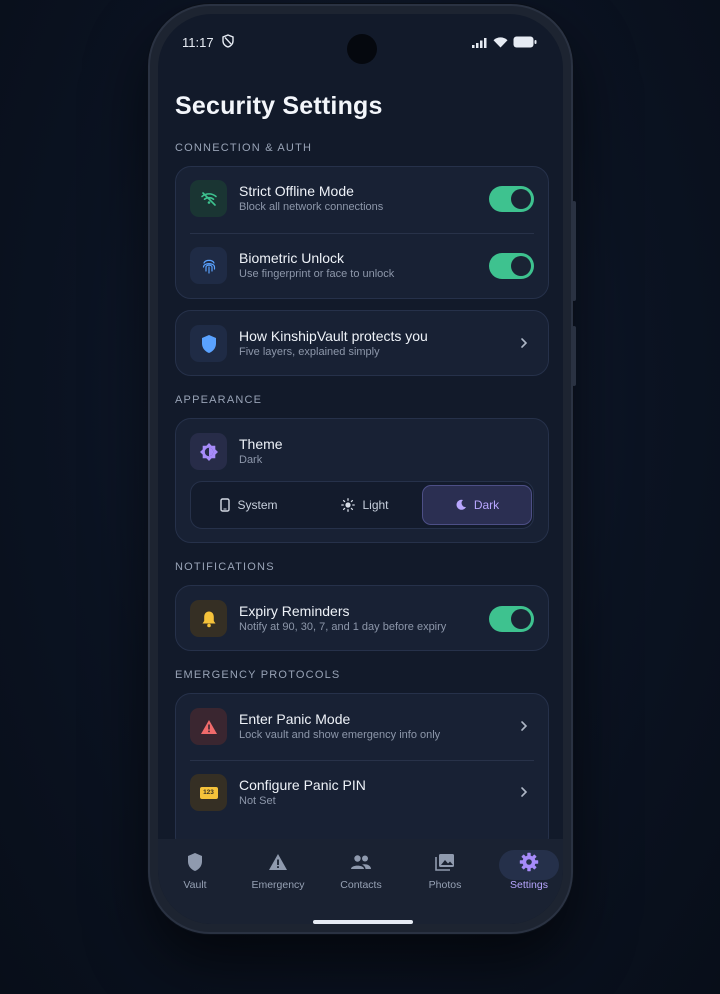  Describe the element at coordinates (348, 505) in the screenshot. I see `sun-icon` at that location.